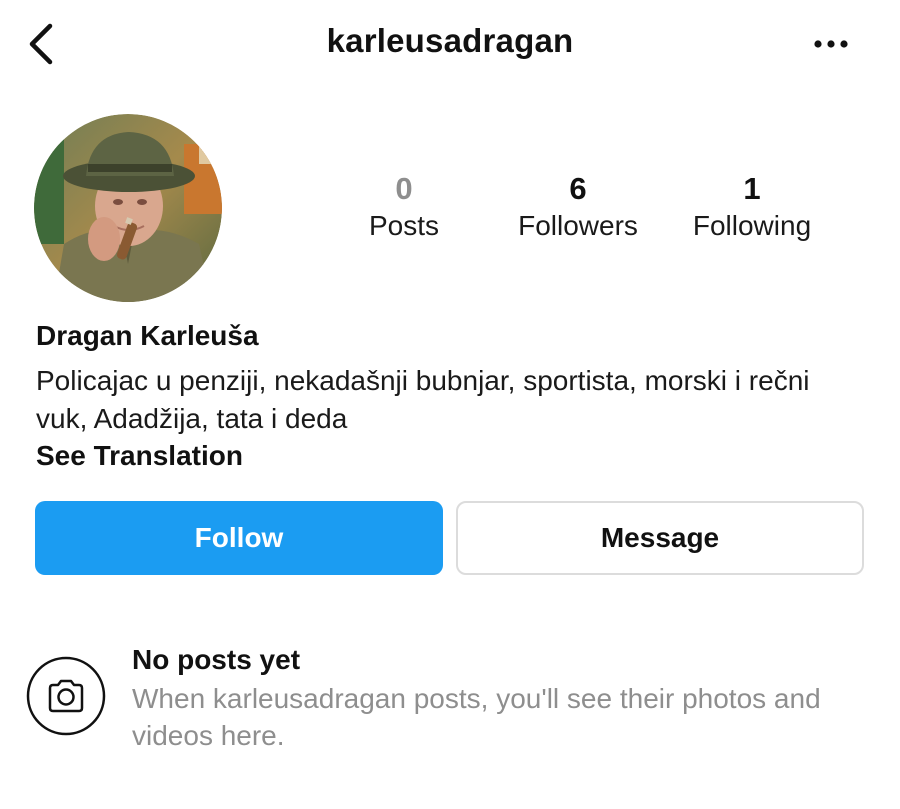 The width and height of the screenshot is (900, 809). What do you see at coordinates (831, 44) in the screenshot?
I see `more-horizontal-icon` at bounding box center [831, 44].